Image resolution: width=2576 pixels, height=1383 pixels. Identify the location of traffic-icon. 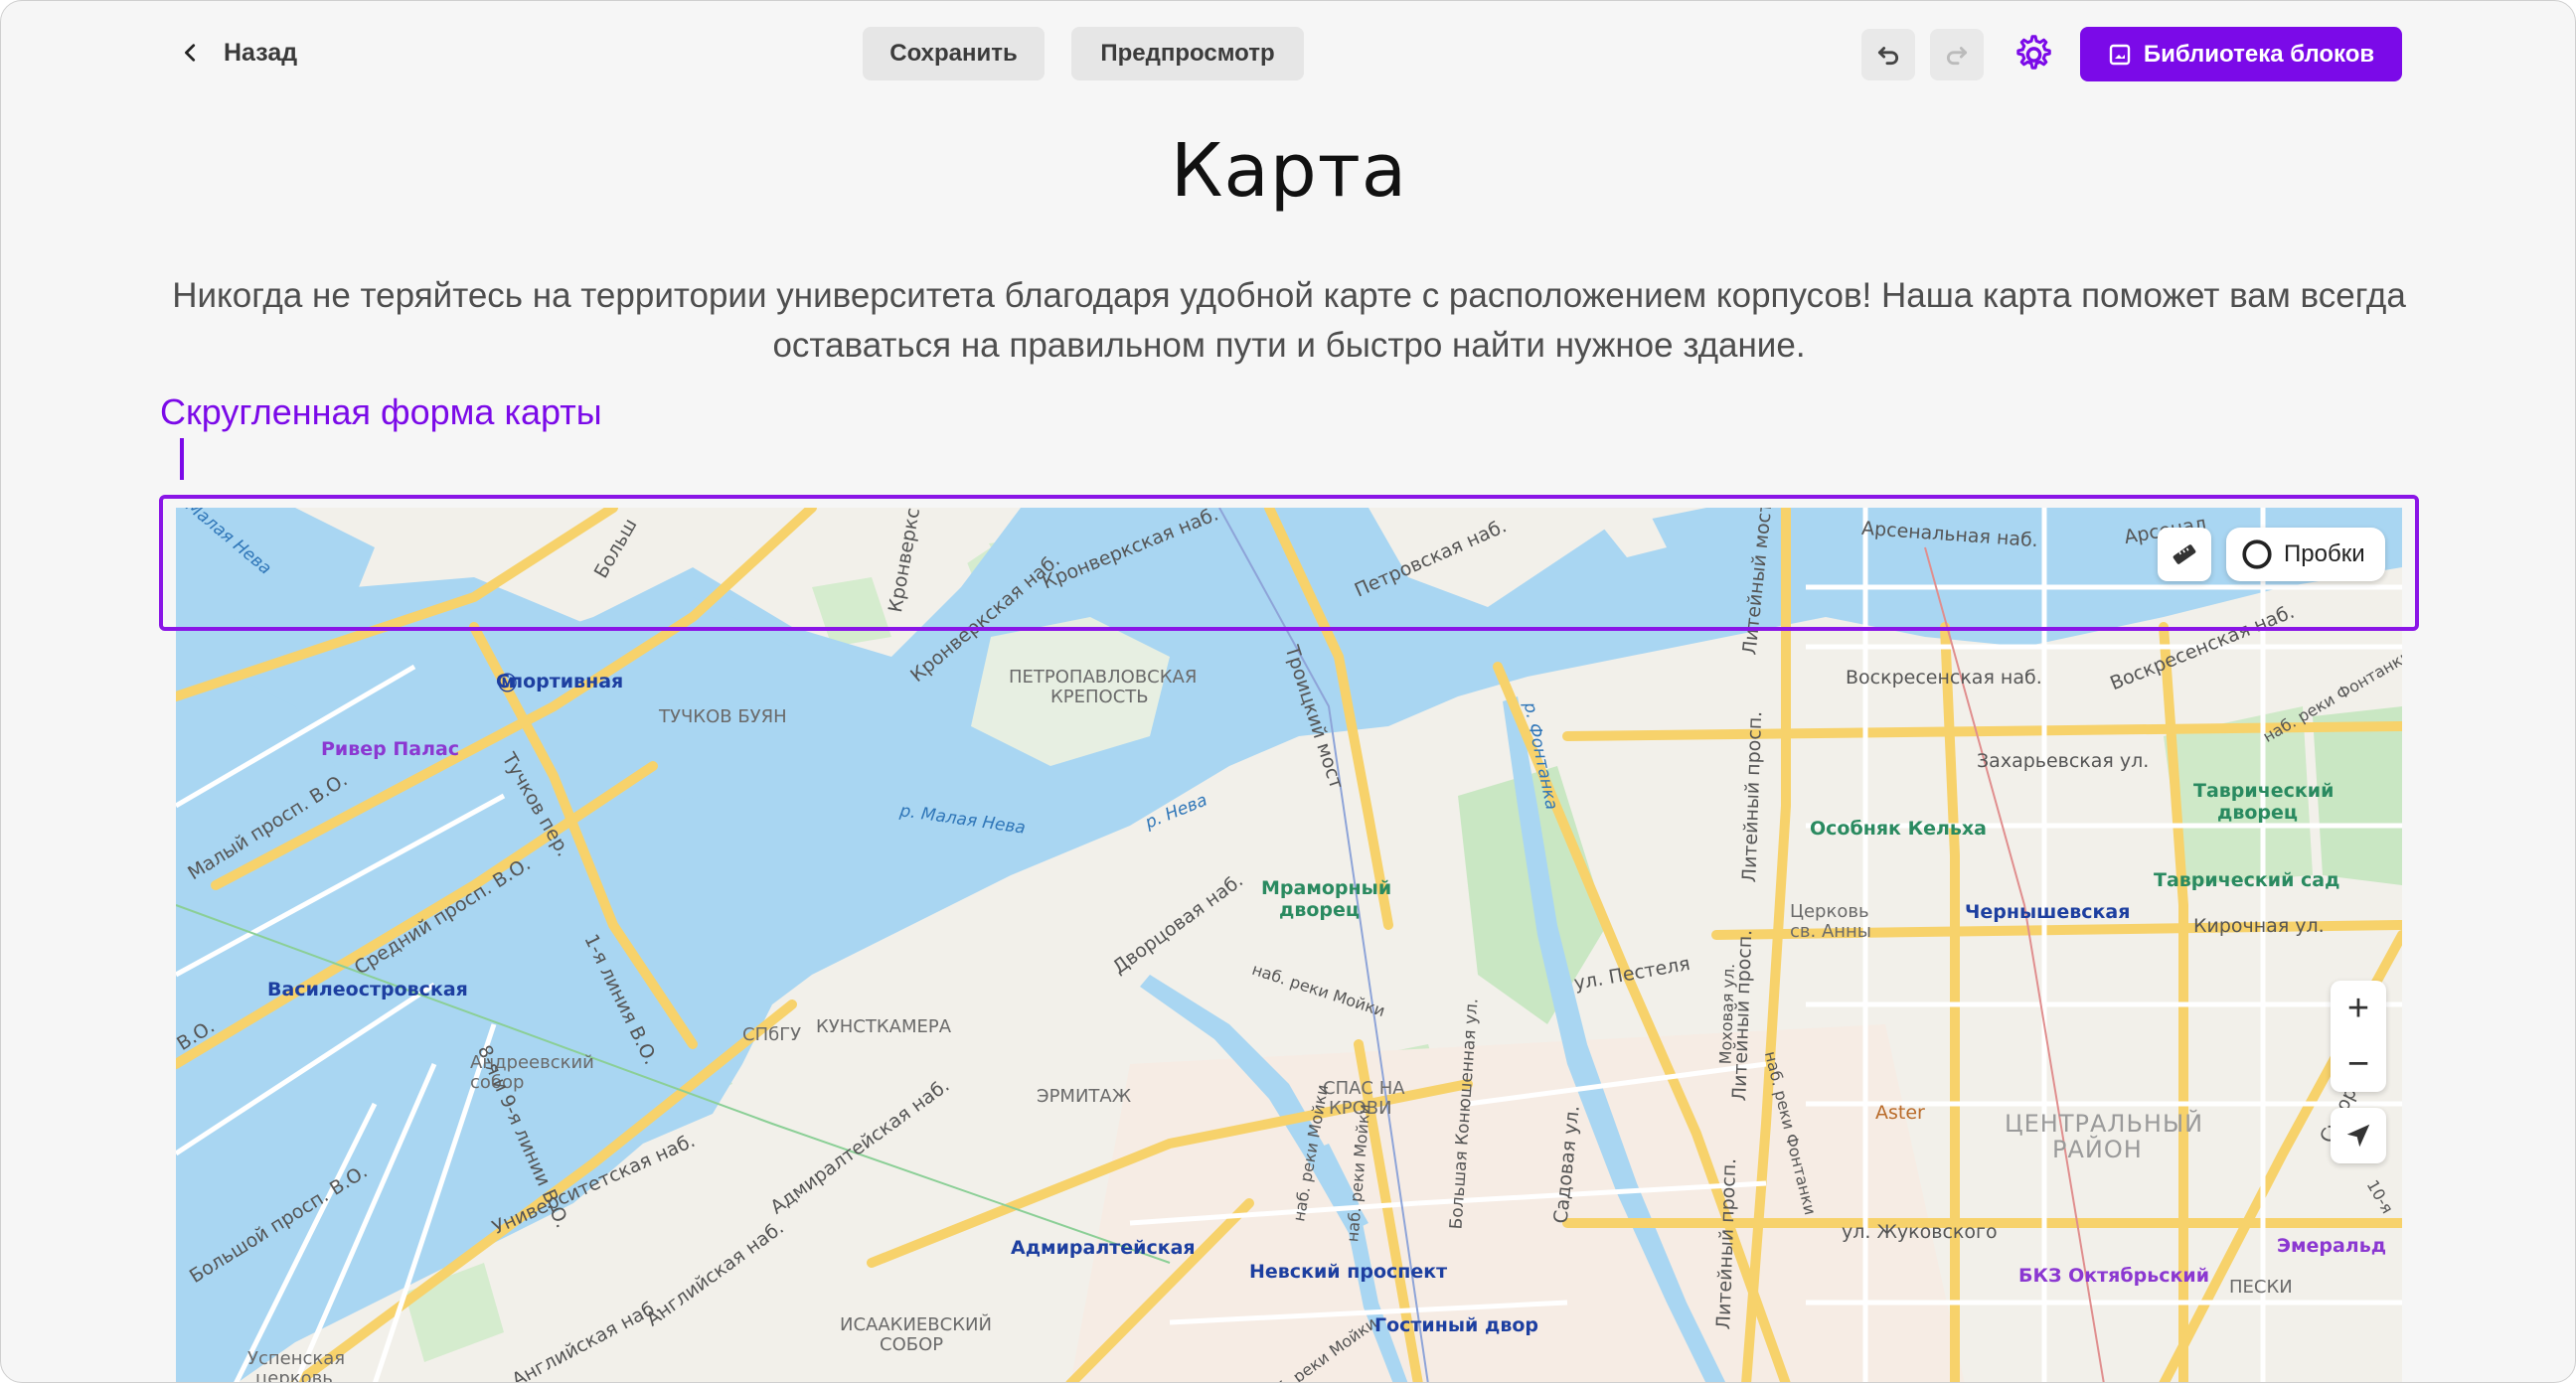
(2257, 554).